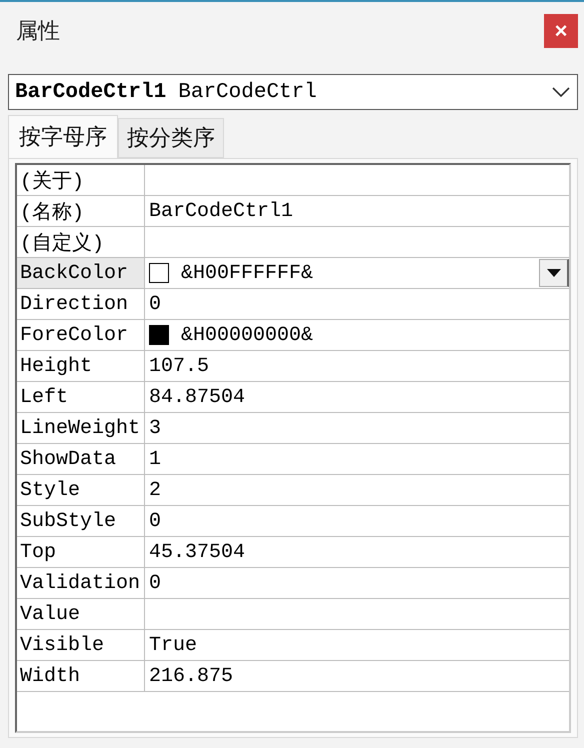  What do you see at coordinates (357, 211) in the screenshot?
I see `property-value: BarCodeCtrl1` at bounding box center [357, 211].